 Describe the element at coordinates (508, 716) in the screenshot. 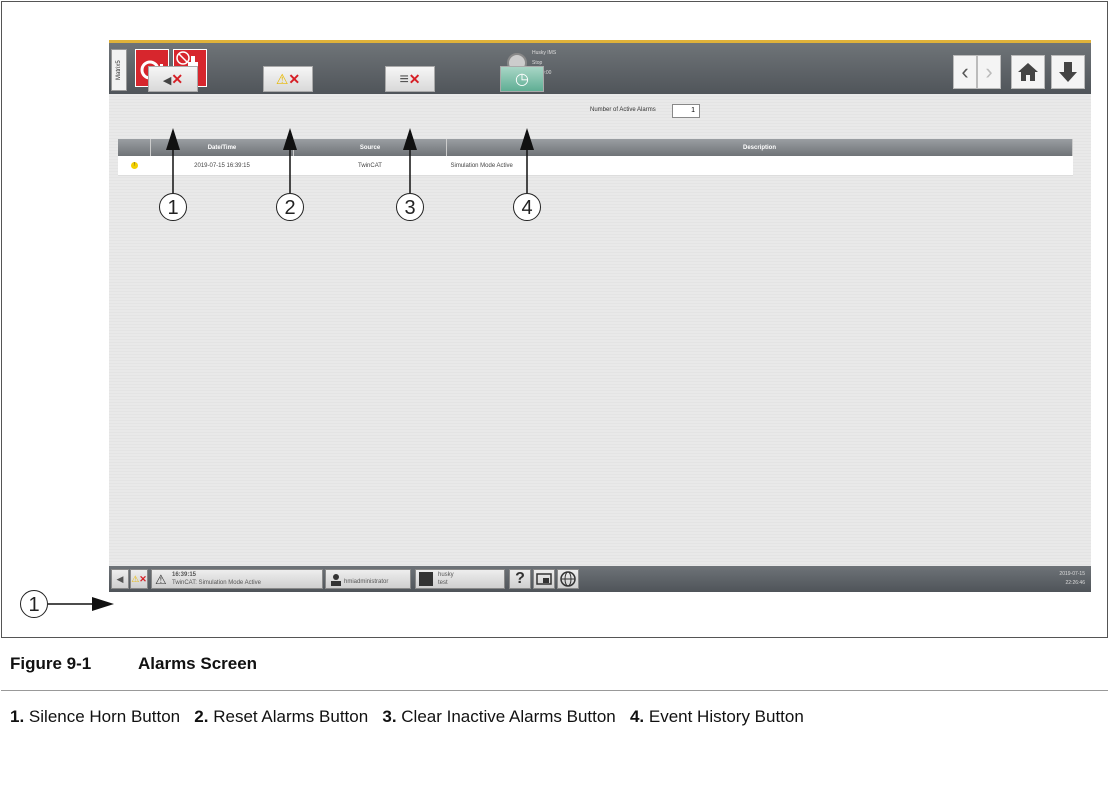

I see `legend-text-3: Clear Inactive Alarms Button` at that location.